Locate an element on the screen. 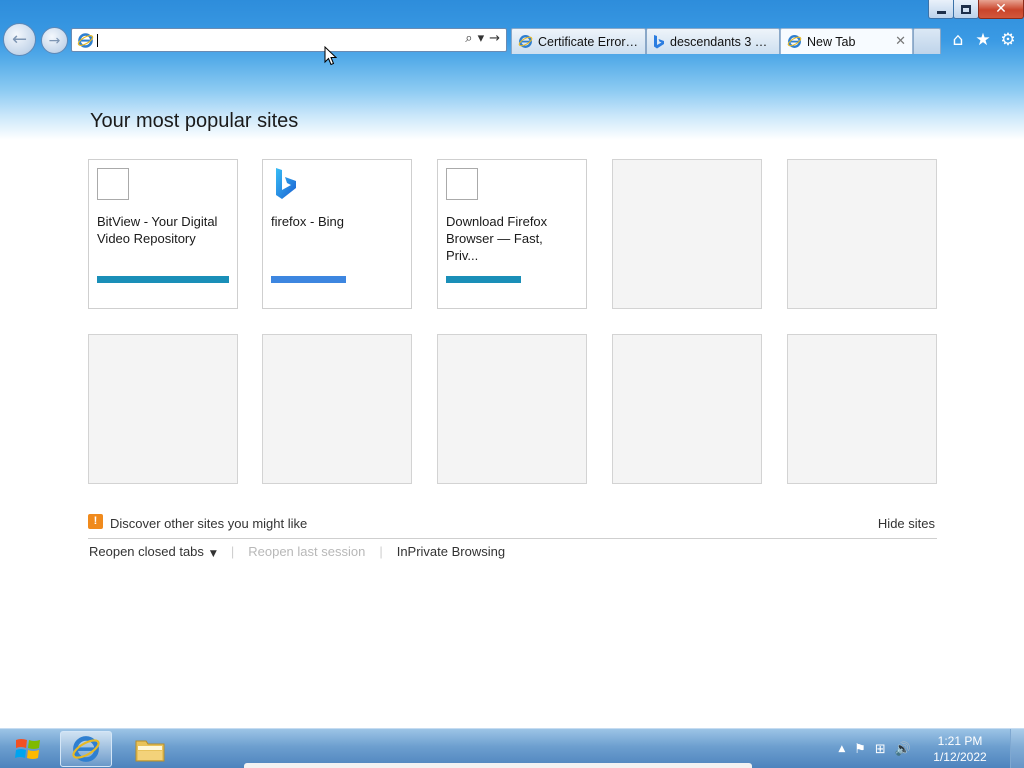  windows-logo-icon is located at coordinates (27, 749).